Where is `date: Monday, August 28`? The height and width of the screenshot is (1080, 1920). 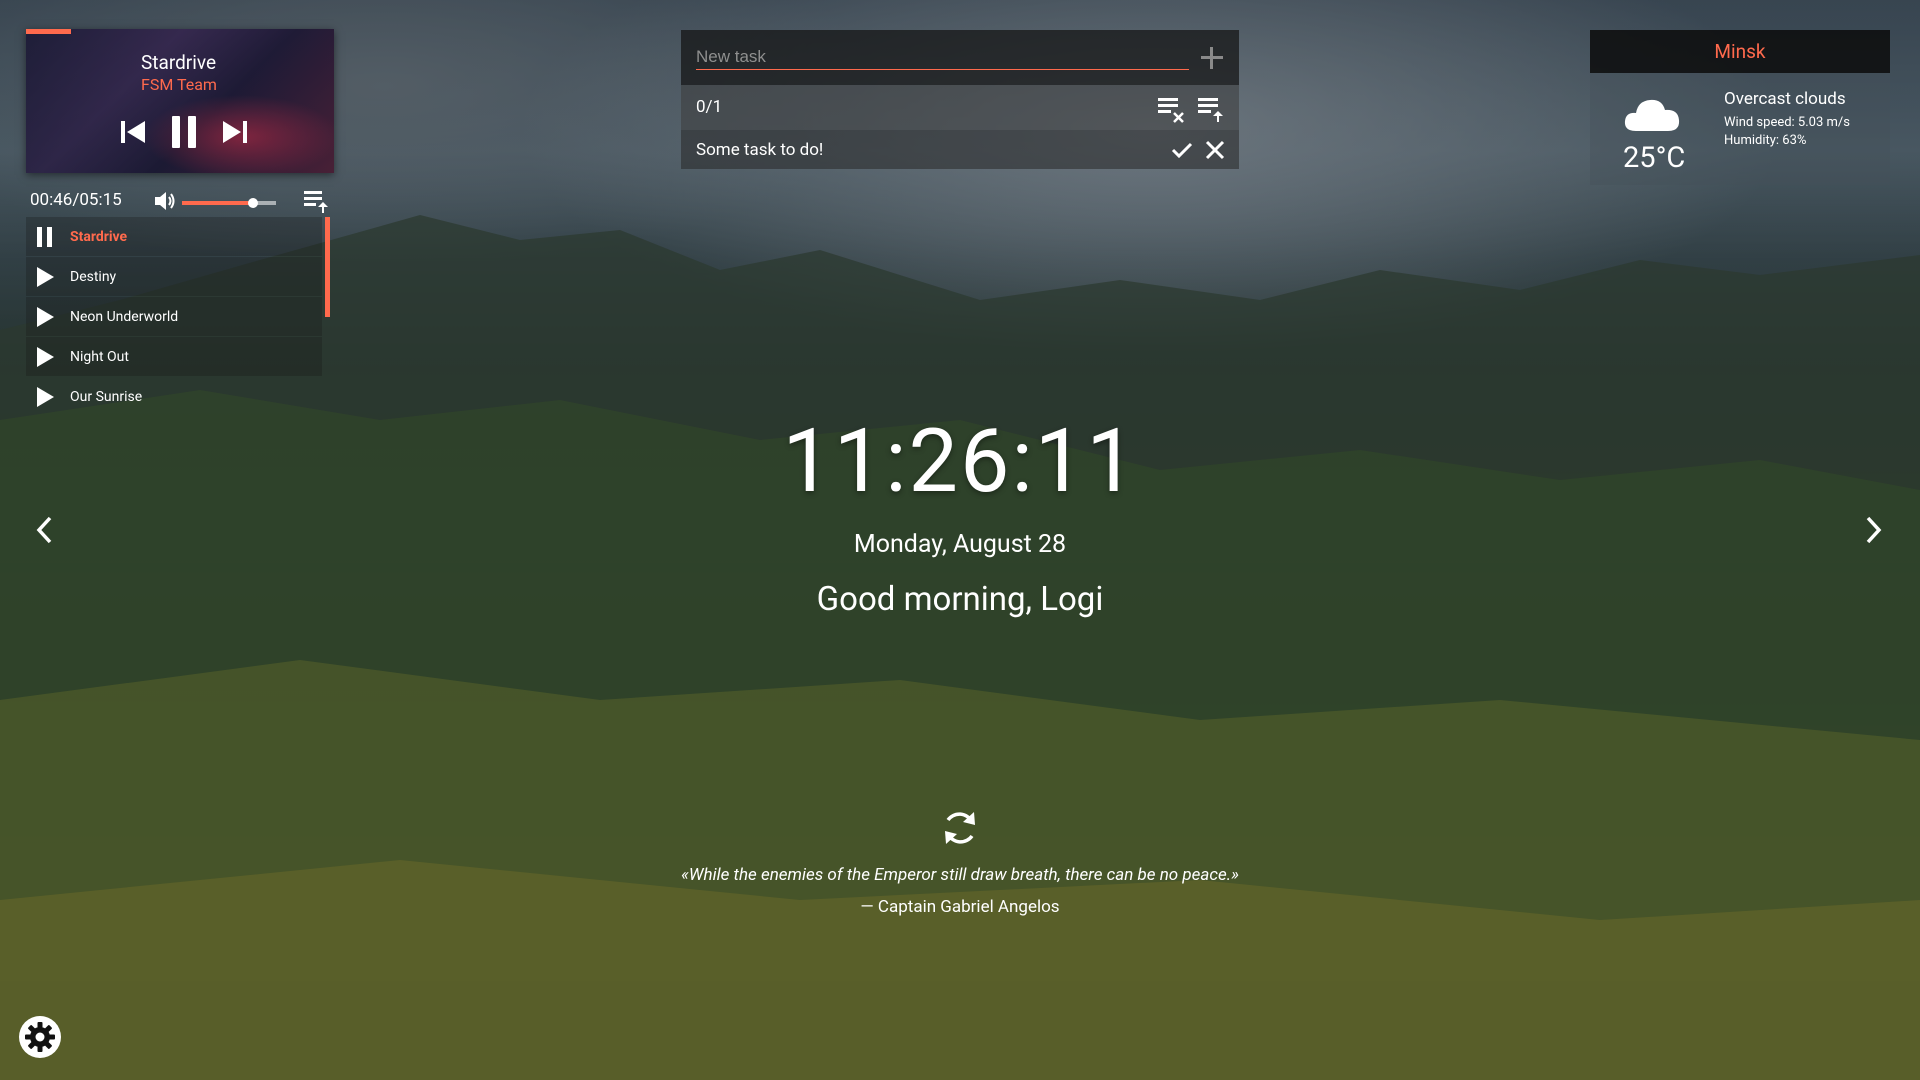
date: Monday, August 28 is located at coordinates (960, 544).